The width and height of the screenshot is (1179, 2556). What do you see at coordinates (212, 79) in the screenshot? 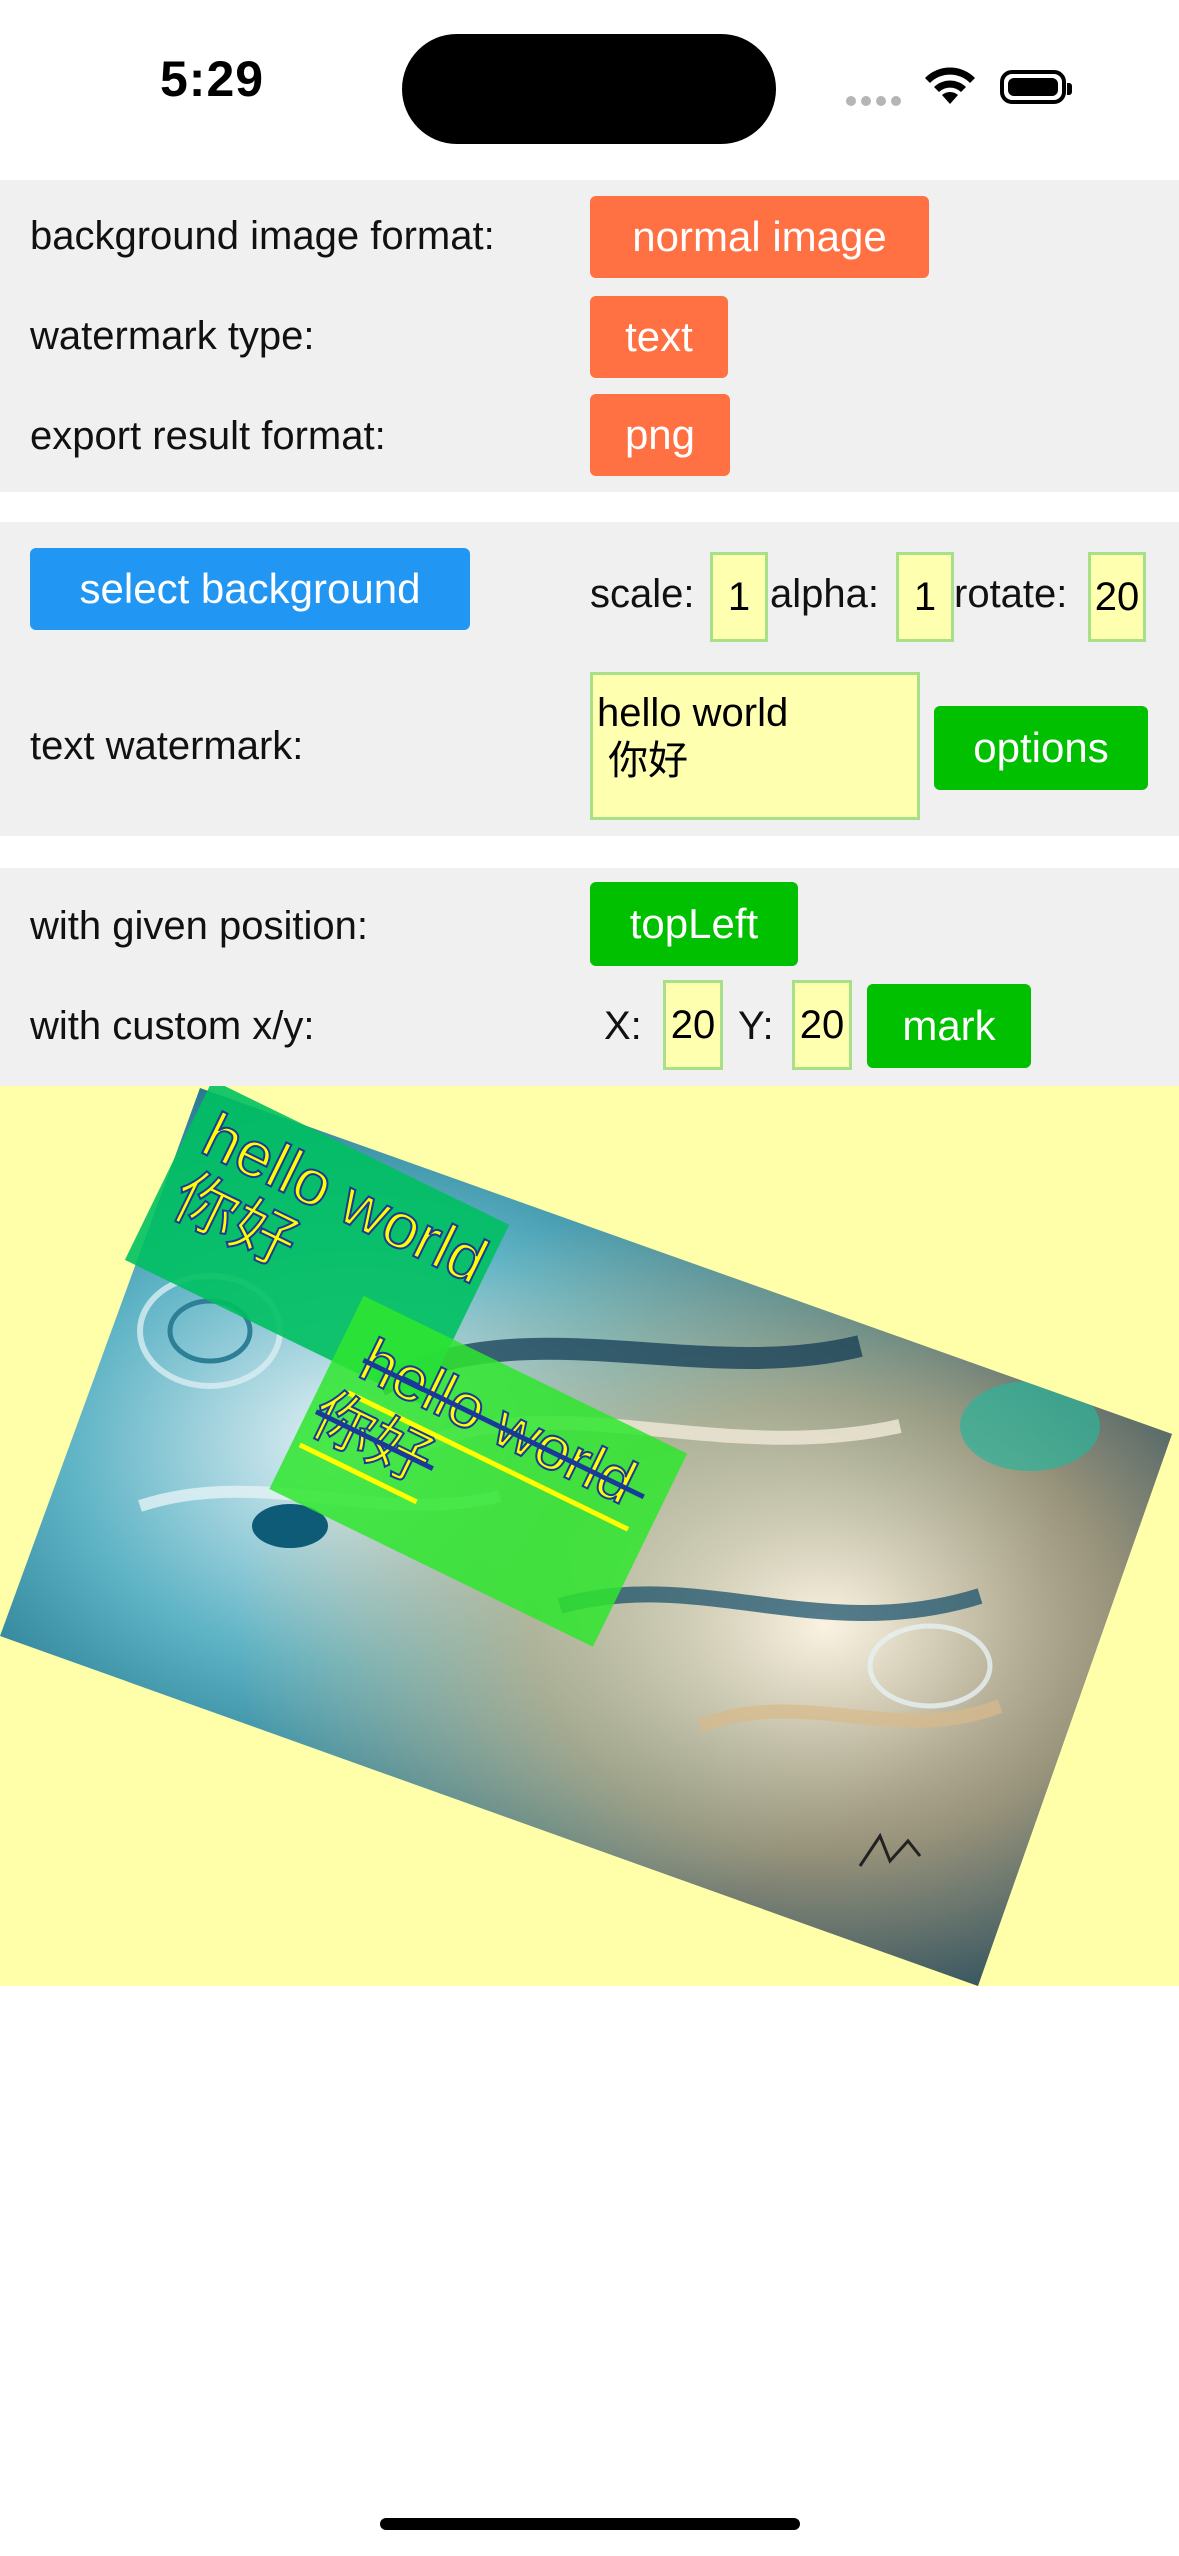
I see `status-time: 5:29` at bounding box center [212, 79].